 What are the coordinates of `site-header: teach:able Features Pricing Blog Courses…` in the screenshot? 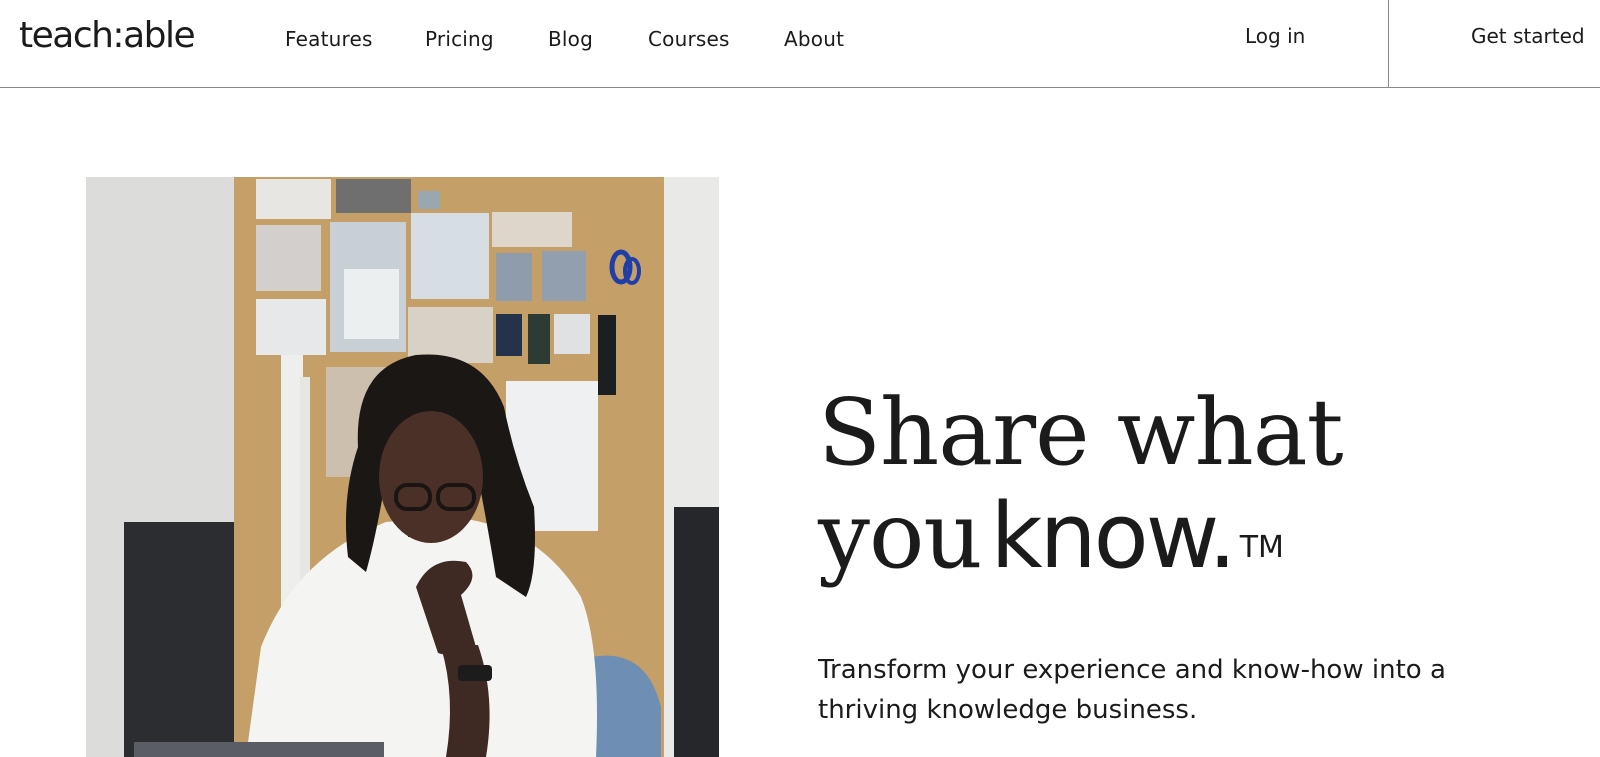 It's located at (800, 44).